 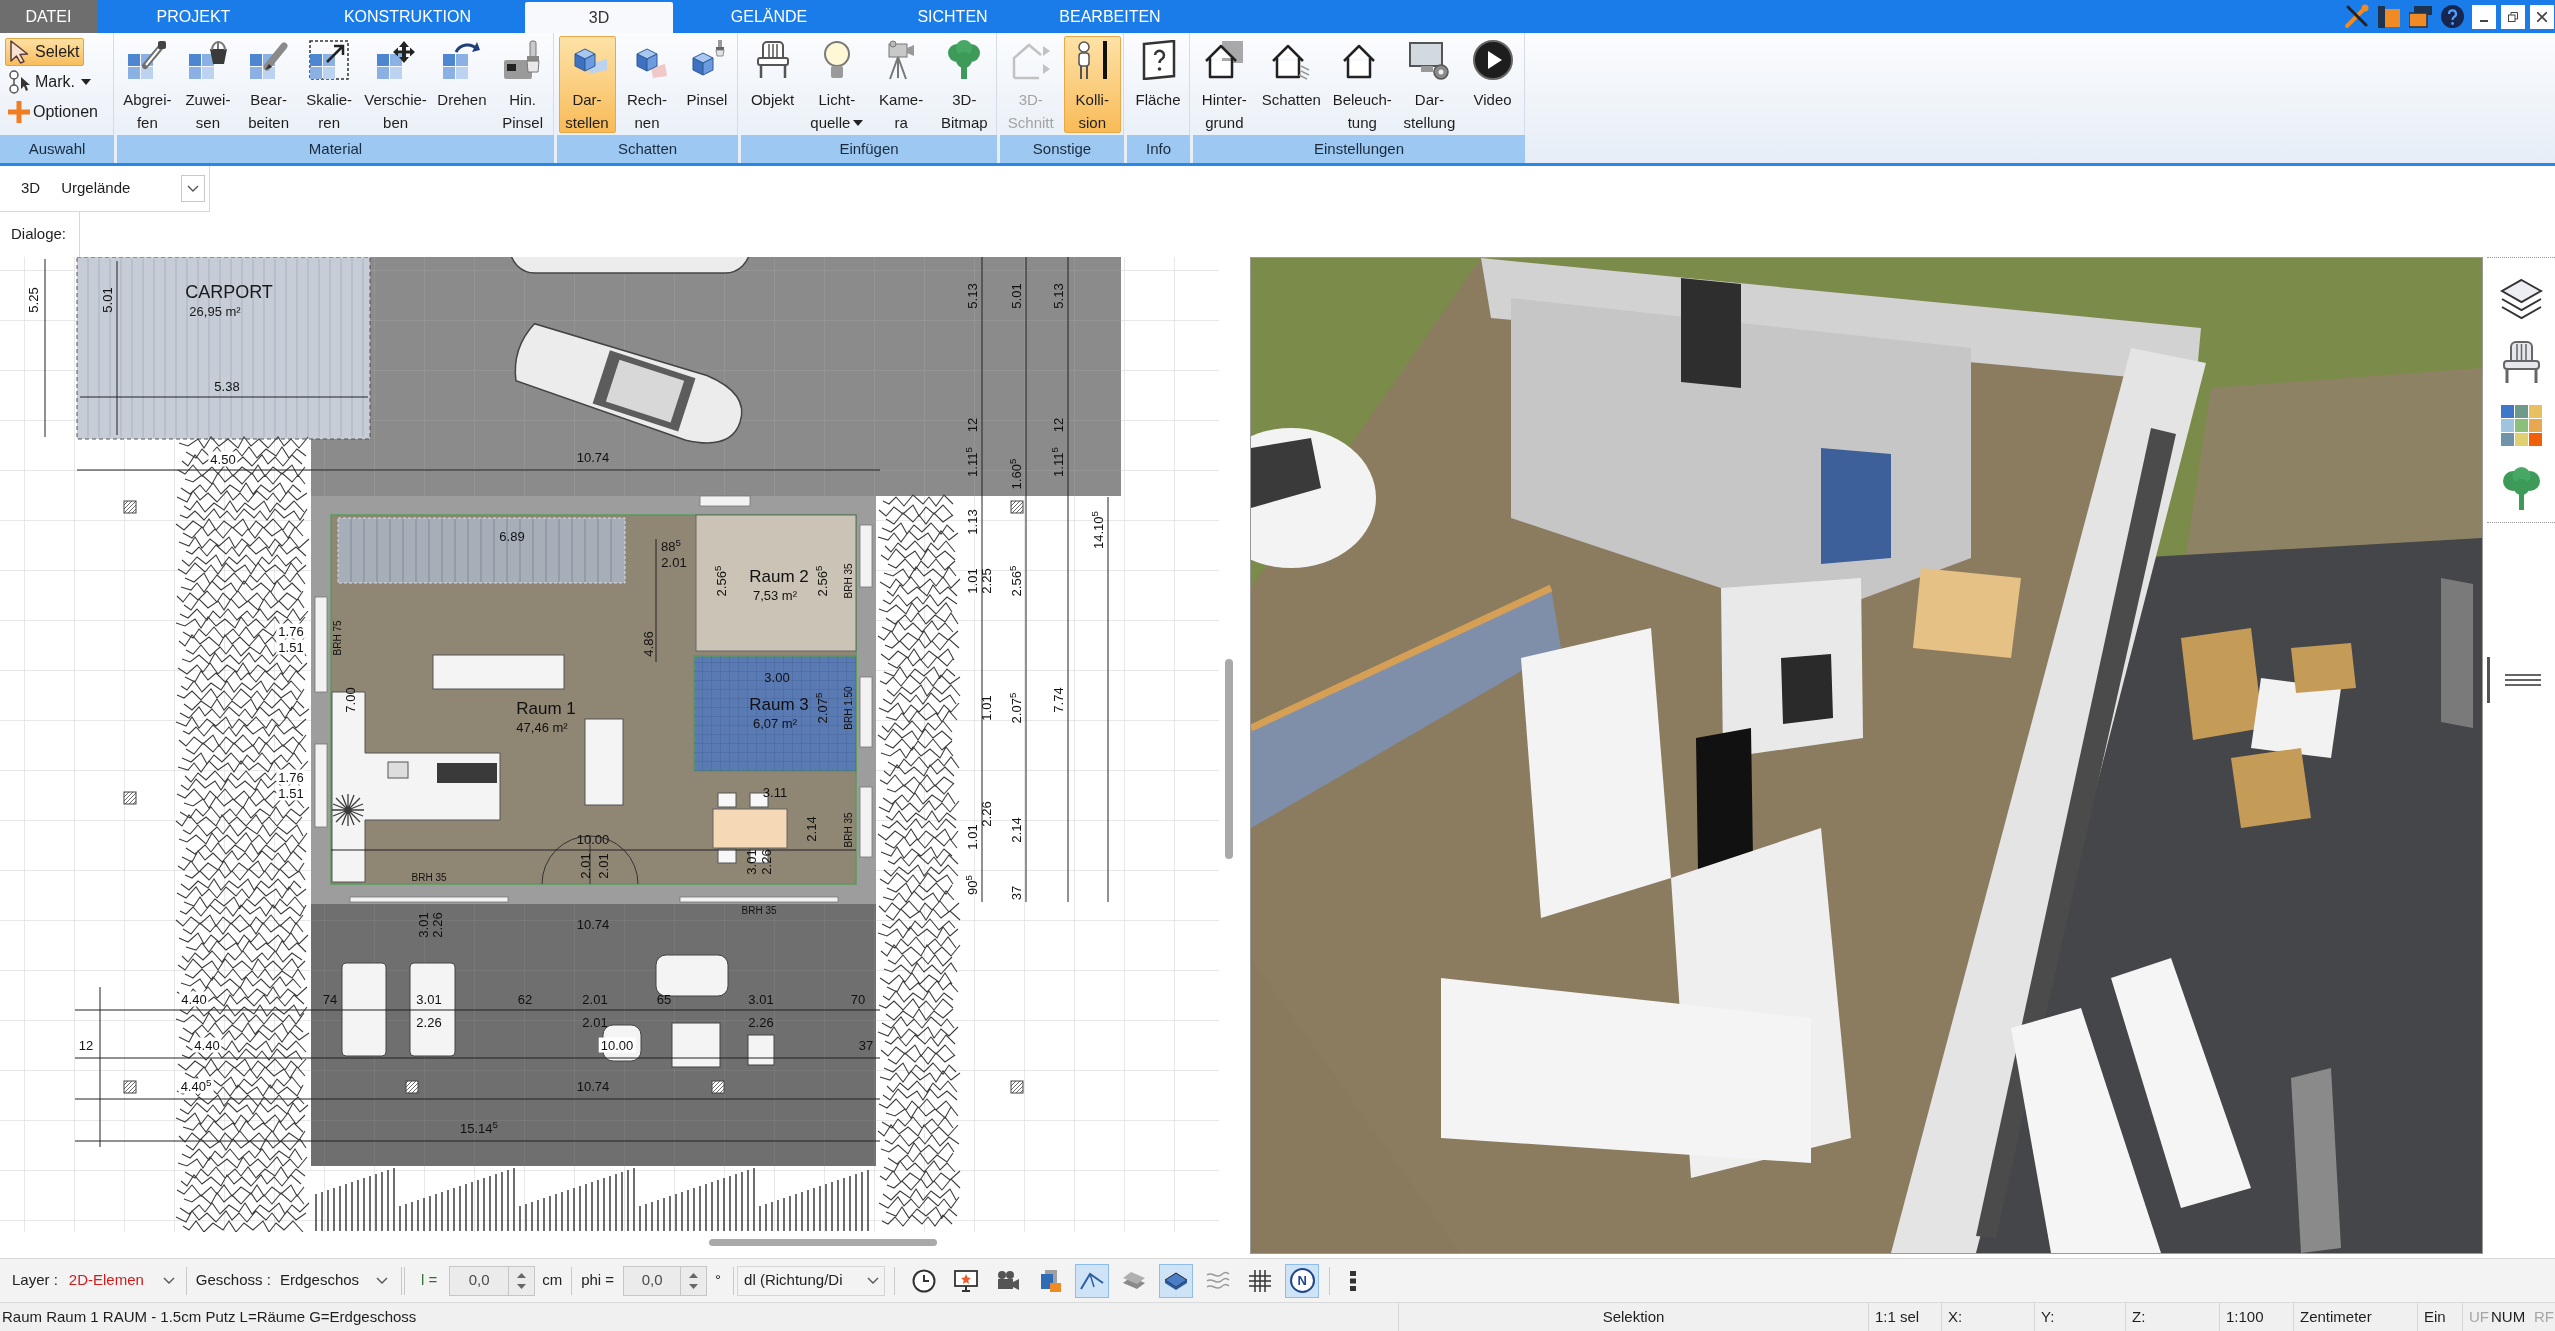 I want to click on window-icon, so click(x=2389, y=16).